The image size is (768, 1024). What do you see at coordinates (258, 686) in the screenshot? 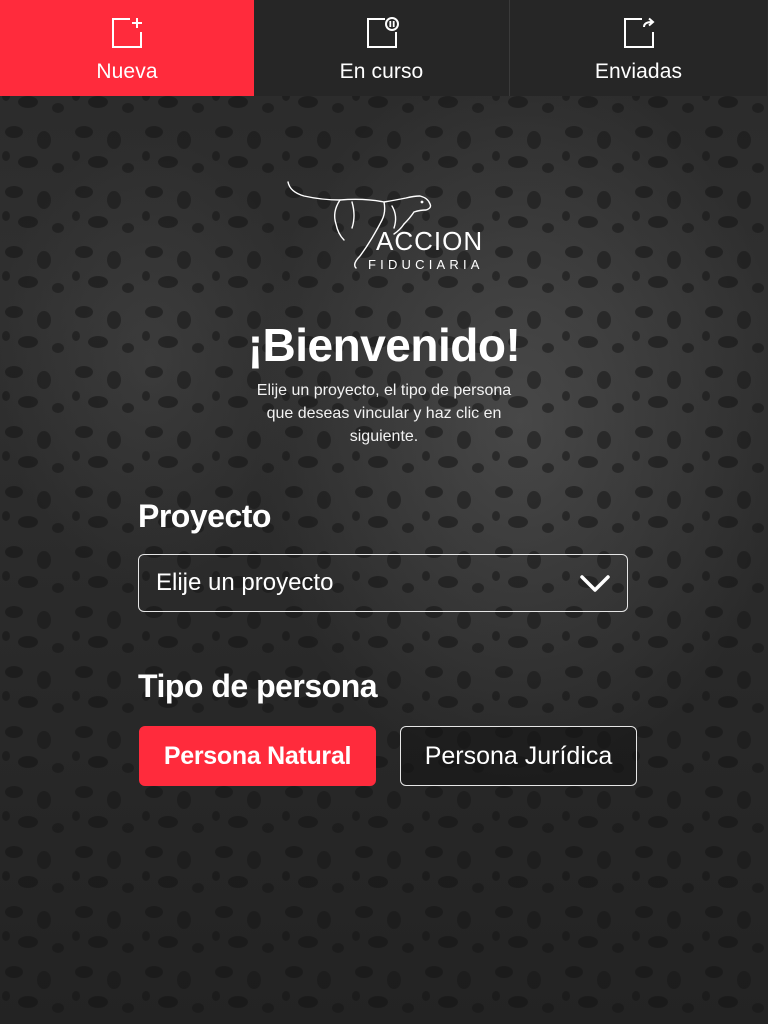
I see `person-type-label: Tipo de persona` at bounding box center [258, 686].